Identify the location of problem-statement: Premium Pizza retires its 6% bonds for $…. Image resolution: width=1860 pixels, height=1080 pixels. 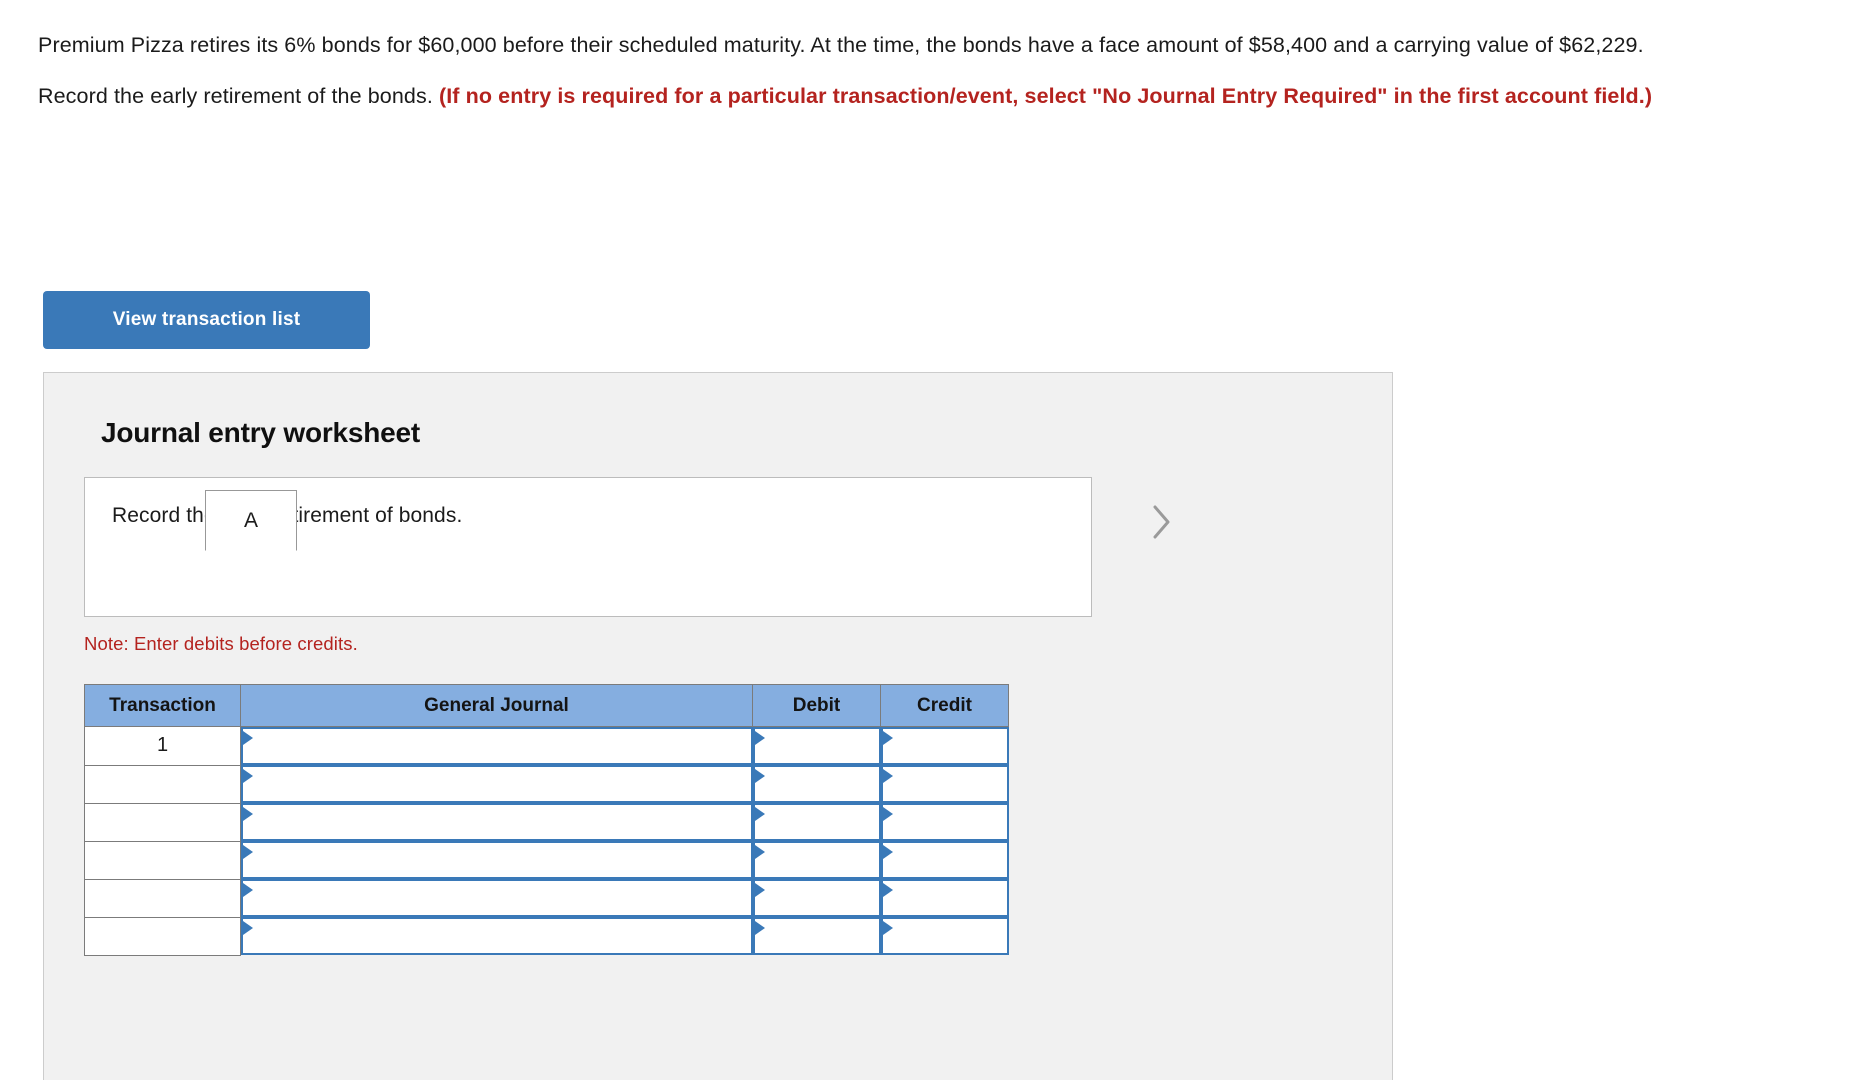
(933, 71).